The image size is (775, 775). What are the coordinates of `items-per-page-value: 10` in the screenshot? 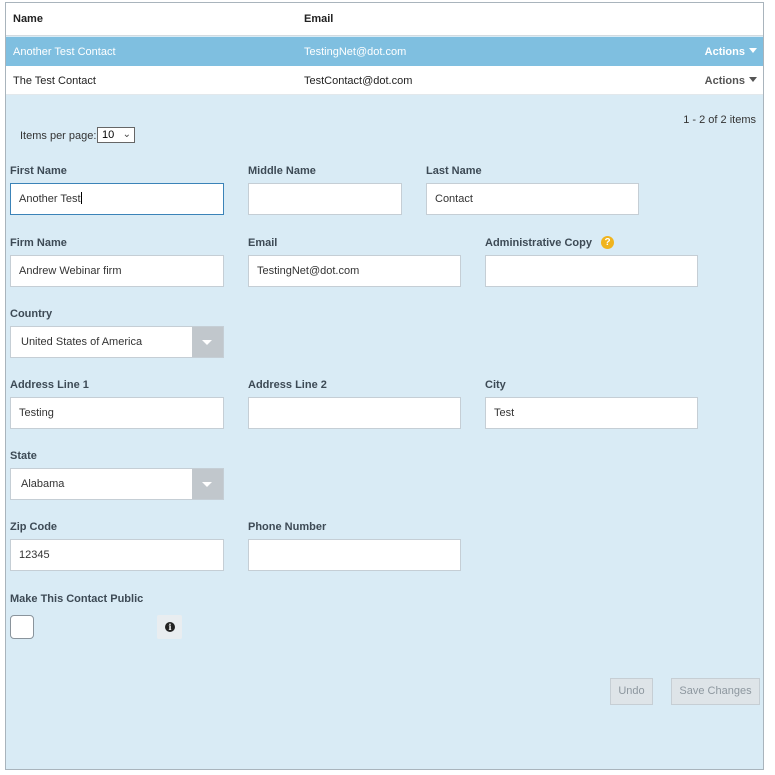 It's located at (108, 135).